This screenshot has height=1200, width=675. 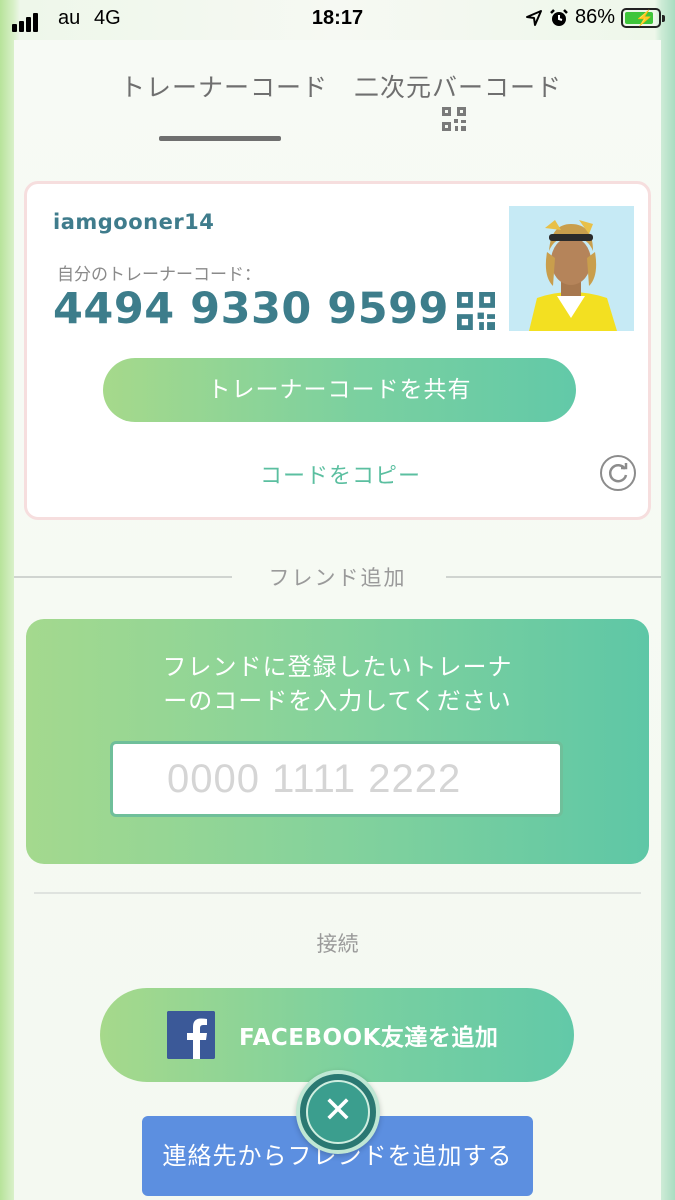 I want to click on refresh-icon, so click(x=618, y=473).